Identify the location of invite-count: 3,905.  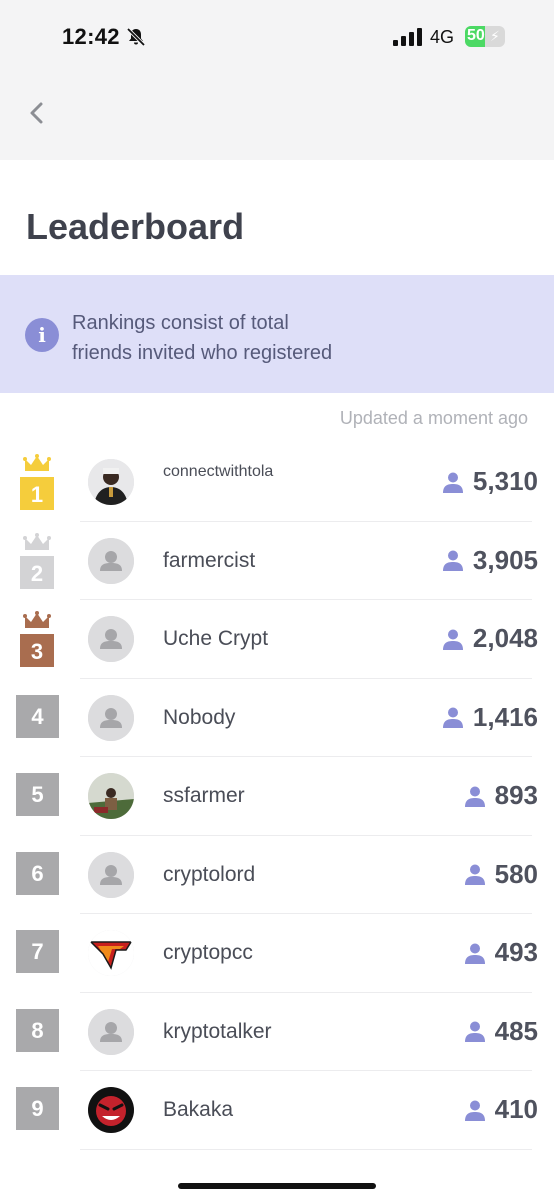
(489, 560).